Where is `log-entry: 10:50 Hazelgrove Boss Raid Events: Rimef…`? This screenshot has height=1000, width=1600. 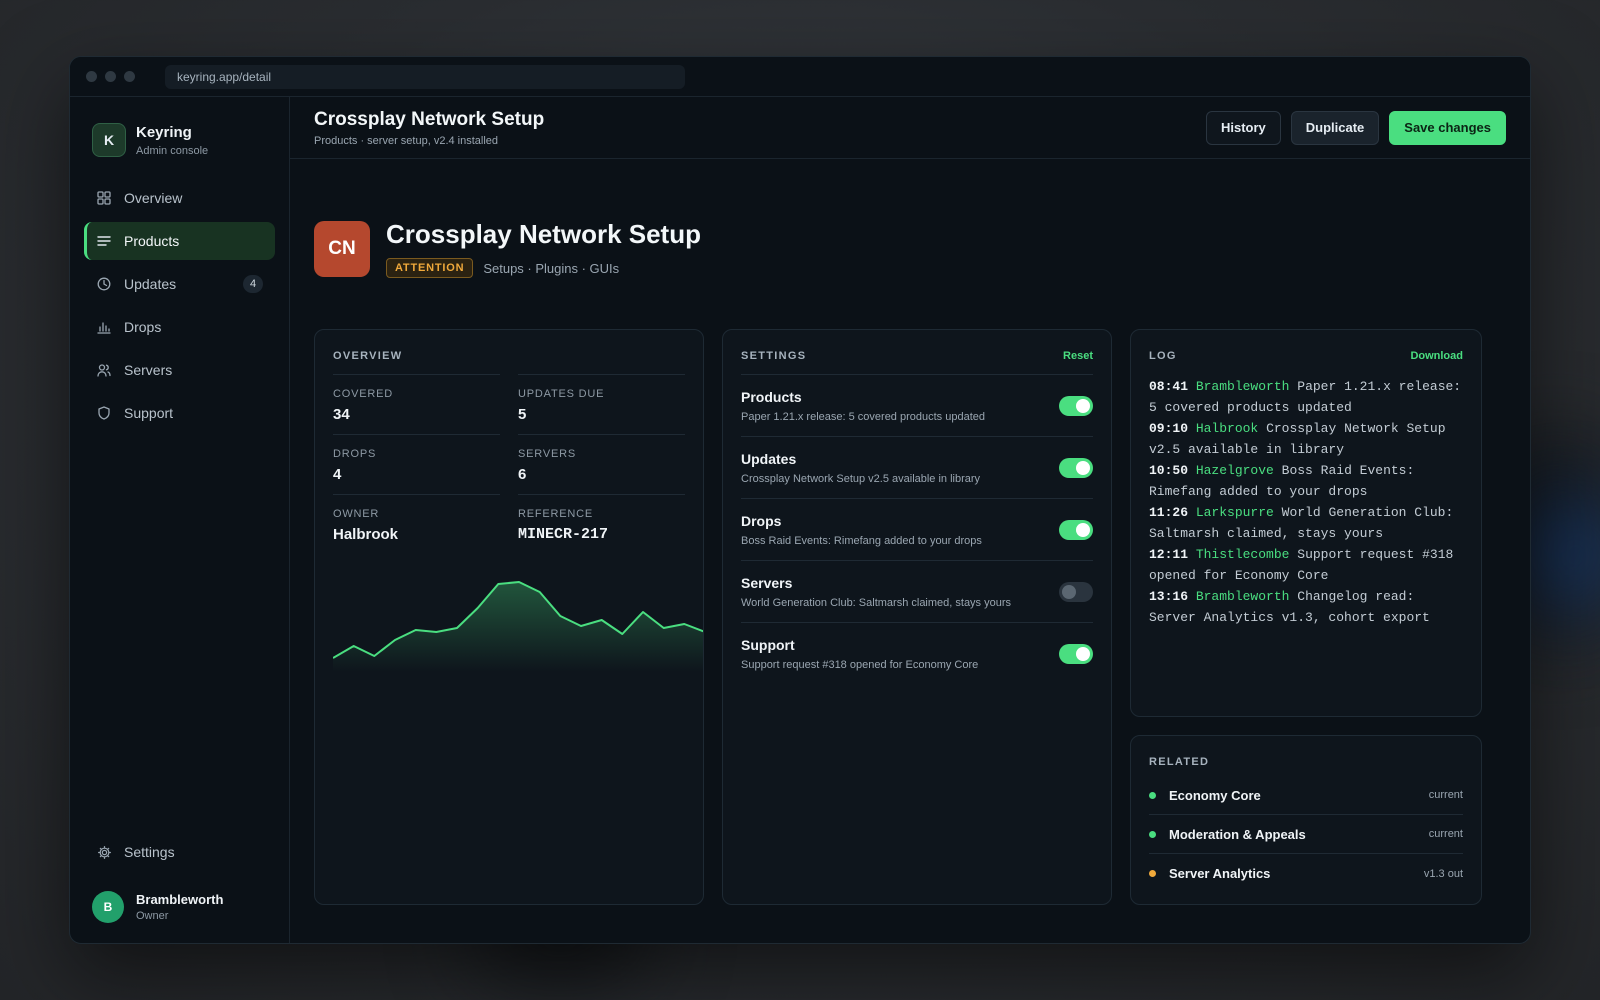 log-entry: 10:50 Hazelgrove Boss Raid Events: Rimef… is located at coordinates (1306, 481).